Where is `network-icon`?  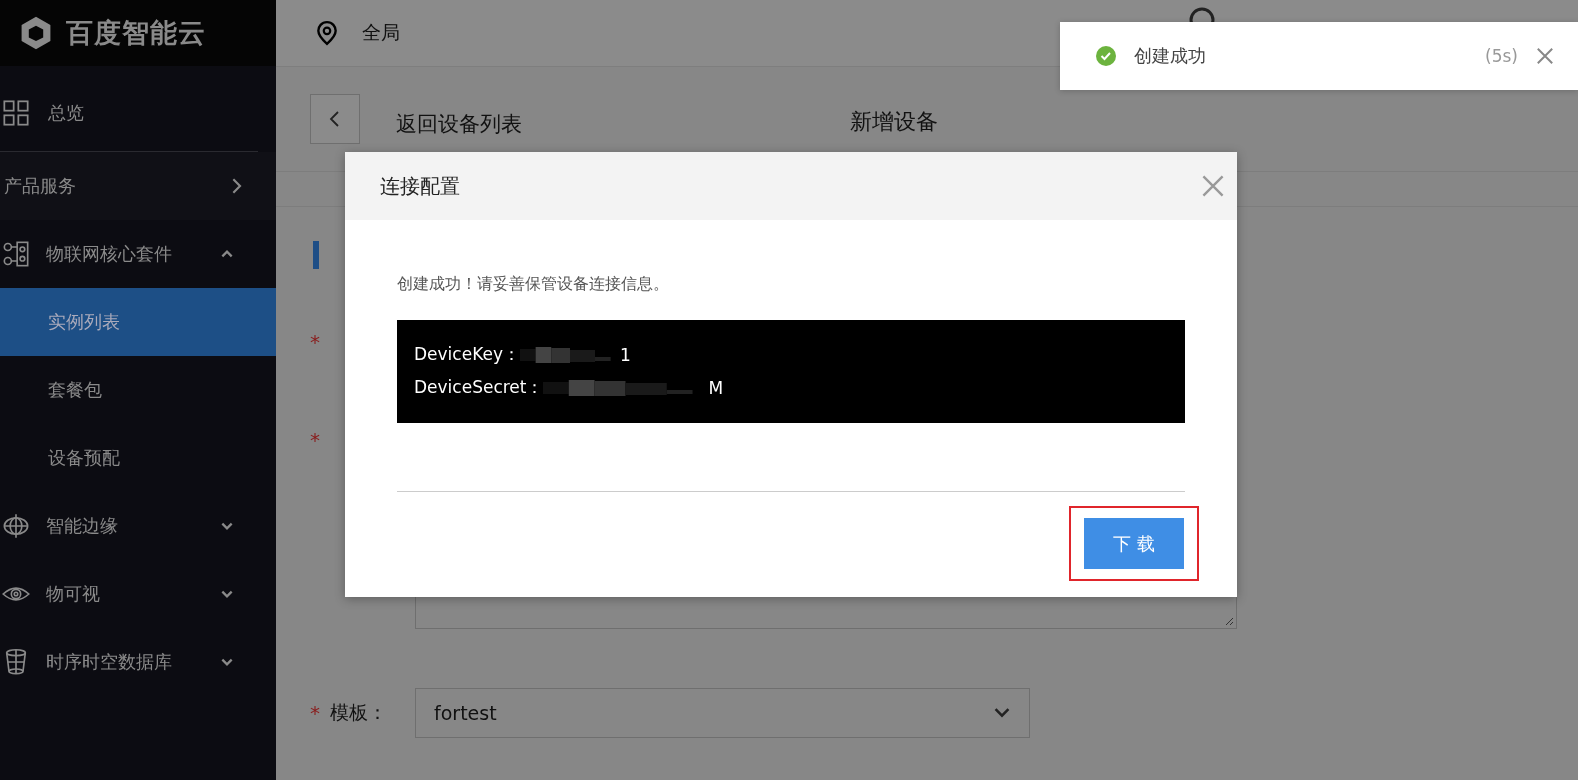 network-icon is located at coordinates (16, 254).